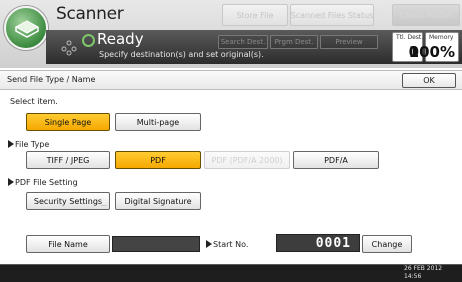 The image size is (462, 282). Describe the element at coordinates (69, 48) in the screenshot. I see `machine-icon` at that location.